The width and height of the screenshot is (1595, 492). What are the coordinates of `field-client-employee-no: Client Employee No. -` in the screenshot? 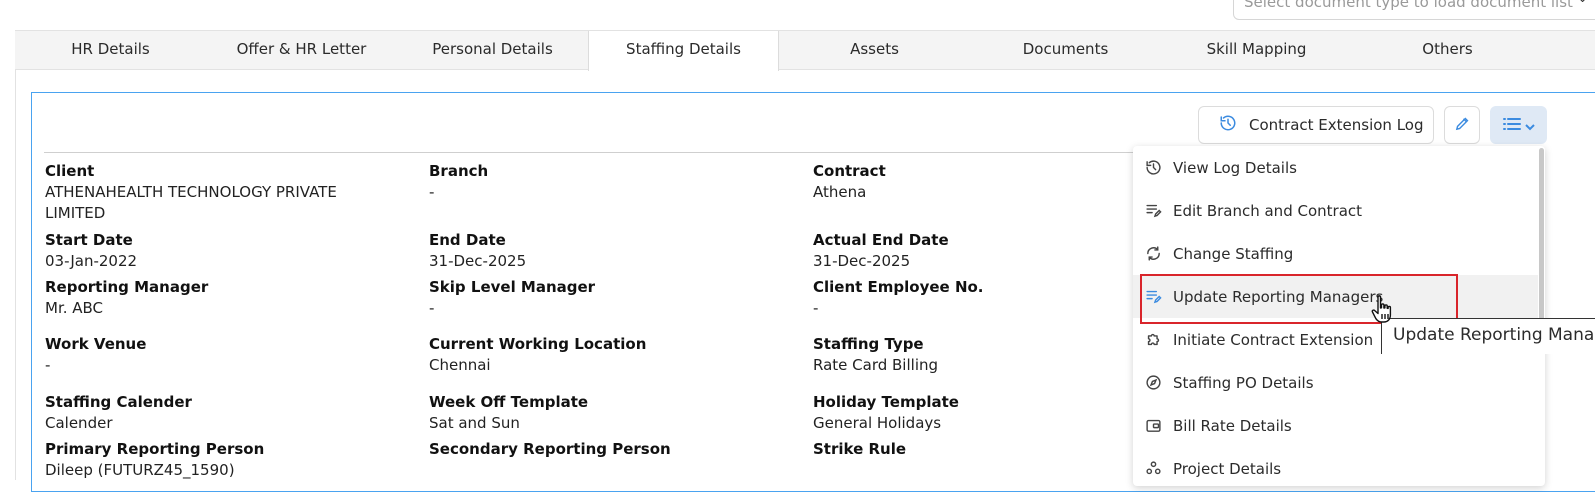 It's located at (898, 298).